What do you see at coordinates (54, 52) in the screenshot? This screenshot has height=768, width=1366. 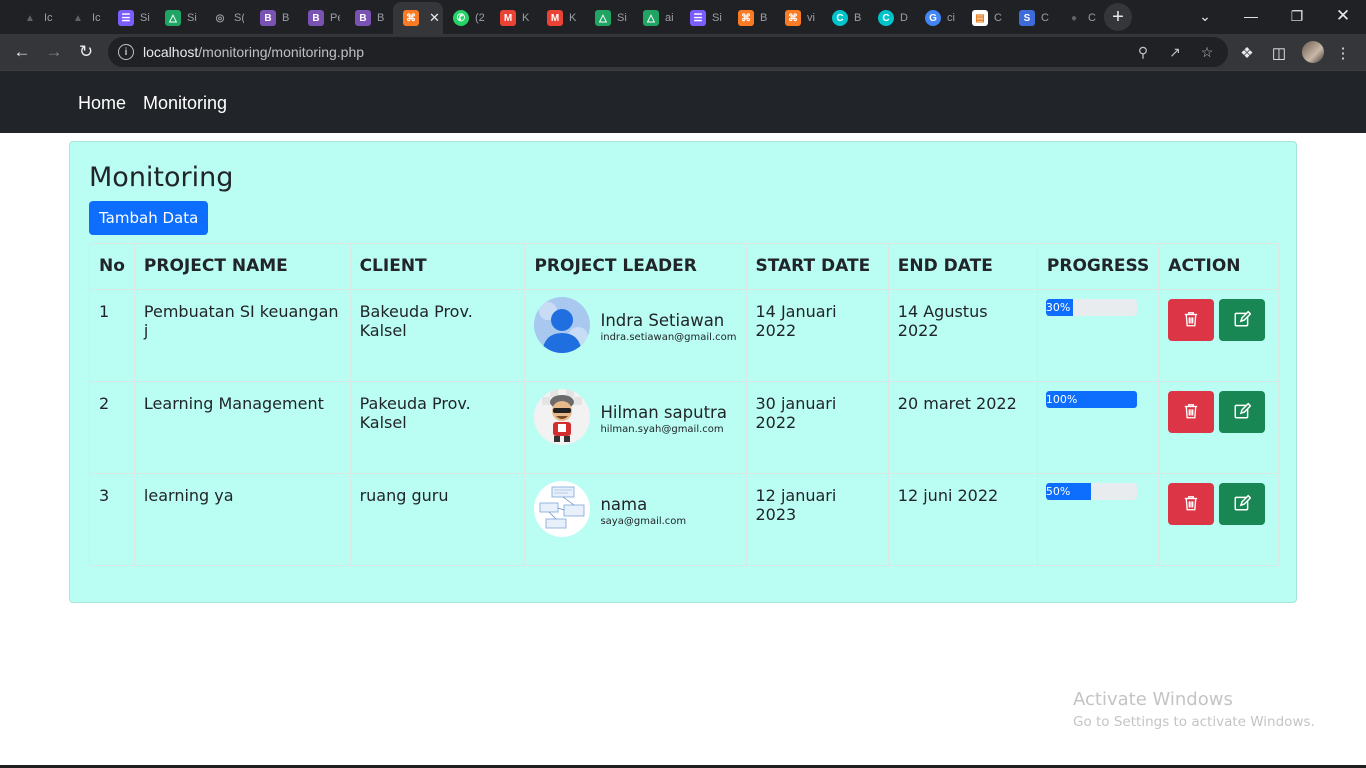 I see `forward-icon: →` at bounding box center [54, 52].